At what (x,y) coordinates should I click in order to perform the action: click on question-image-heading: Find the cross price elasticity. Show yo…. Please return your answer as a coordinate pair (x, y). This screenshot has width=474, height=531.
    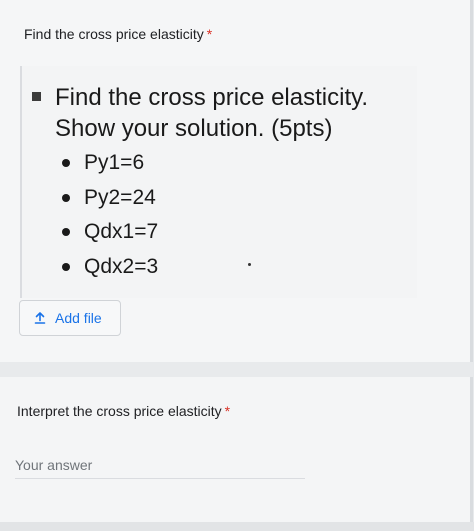
    Looking at the image, I should click on (211, 113).